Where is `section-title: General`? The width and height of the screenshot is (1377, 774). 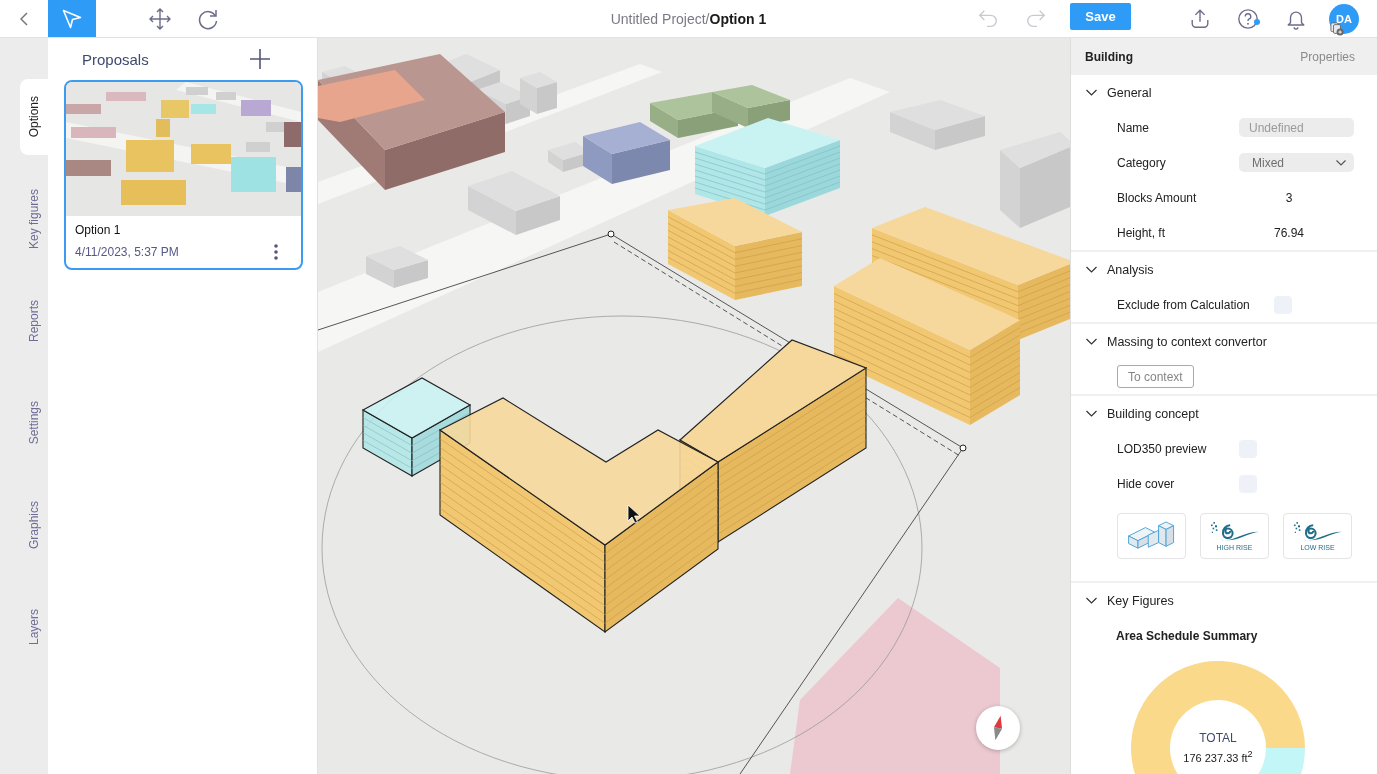 section-title: General is located at coordinates (1129, 92).